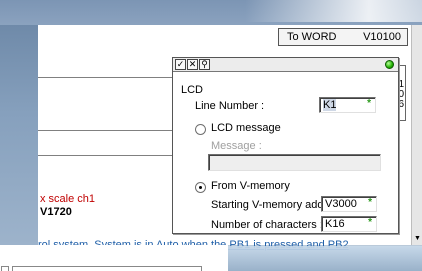 This screenshot has width=422, height=271. What do you see at coordinates (343, 37) in the screenshot?
I see `to-word-instruction: To WORD V10100` at bounding box center [343, 37].